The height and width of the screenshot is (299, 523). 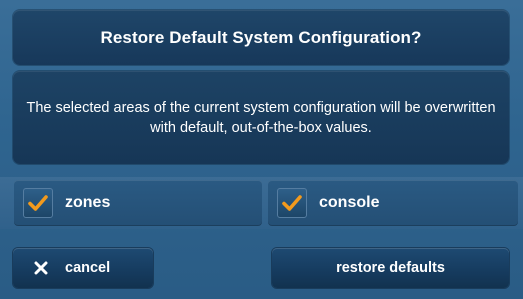 I want to click on console-checkbox, so click(x=292, y=203).